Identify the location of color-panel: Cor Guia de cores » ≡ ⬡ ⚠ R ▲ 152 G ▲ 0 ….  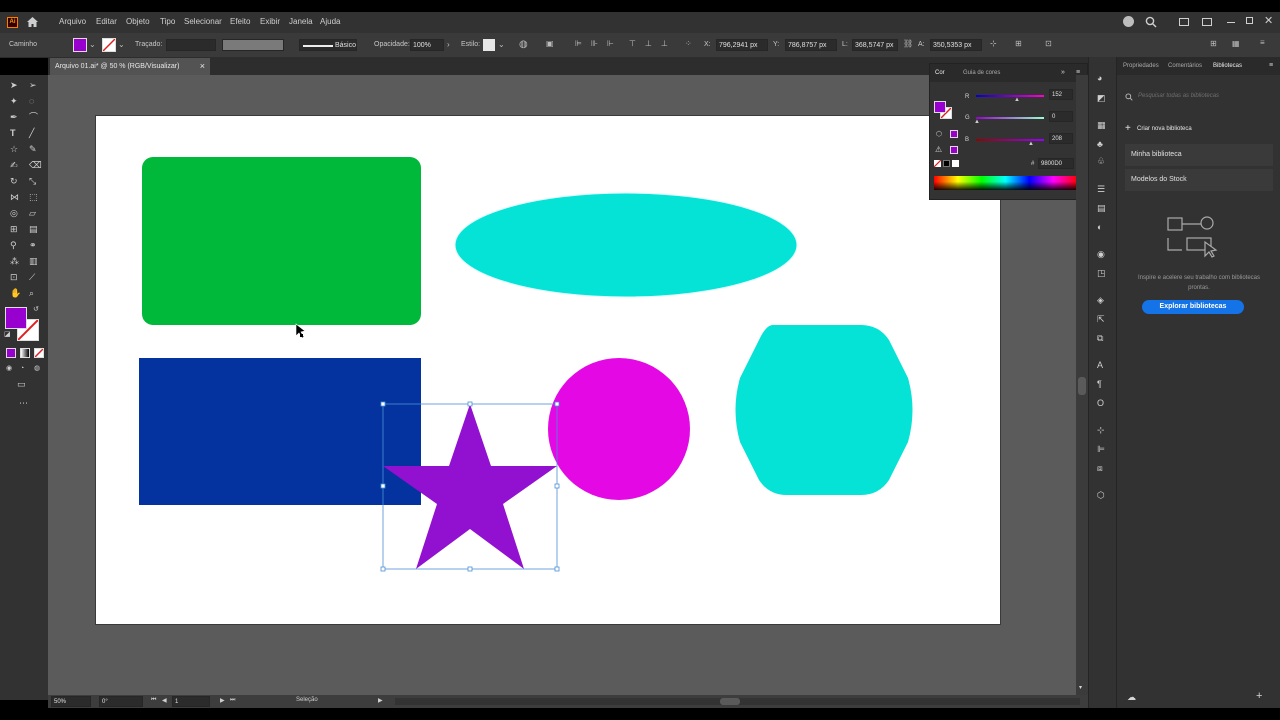
(1008, 131).